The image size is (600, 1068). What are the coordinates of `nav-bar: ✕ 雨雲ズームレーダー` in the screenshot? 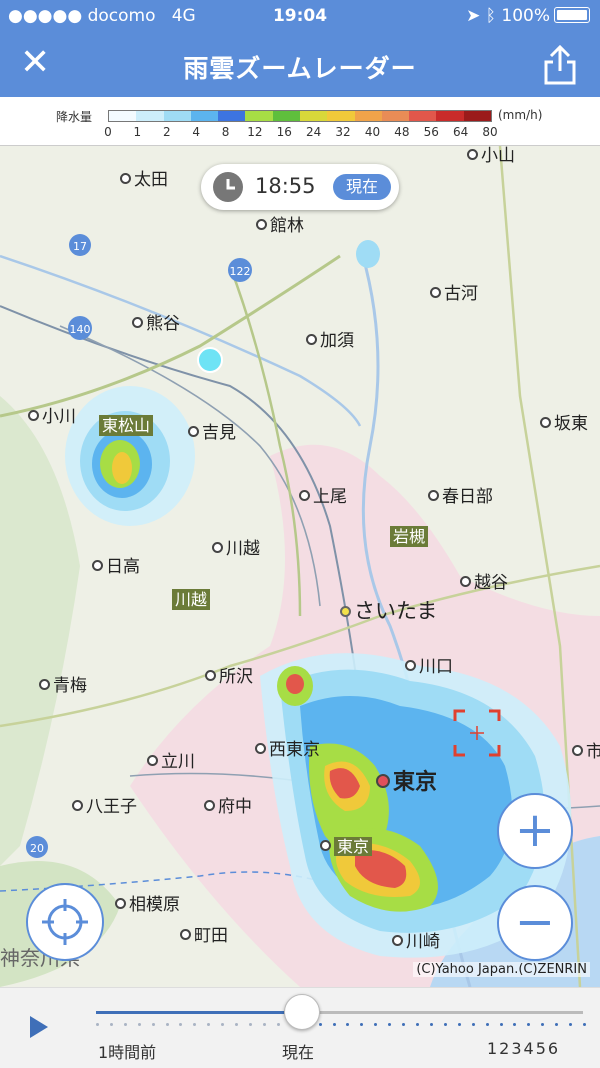 It's located at (300, 65).